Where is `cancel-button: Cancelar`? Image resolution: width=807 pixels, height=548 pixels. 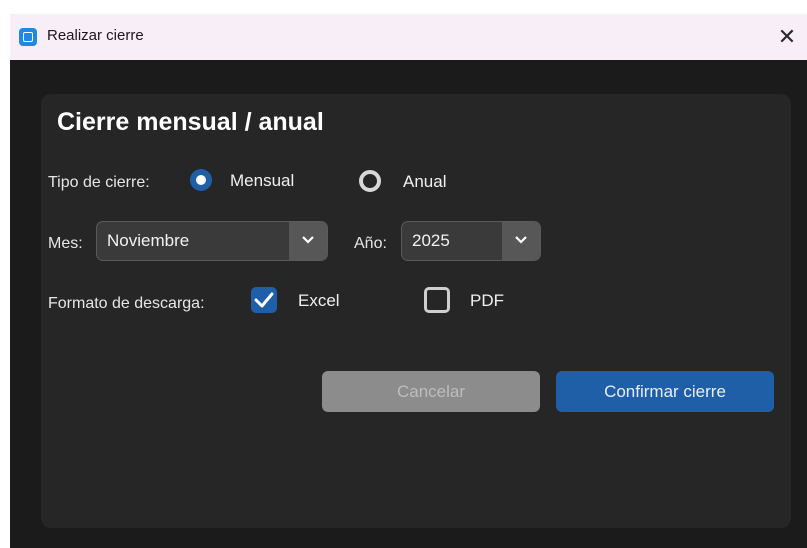
cancel-button: Cancelar is located at coordinates (431, 391).